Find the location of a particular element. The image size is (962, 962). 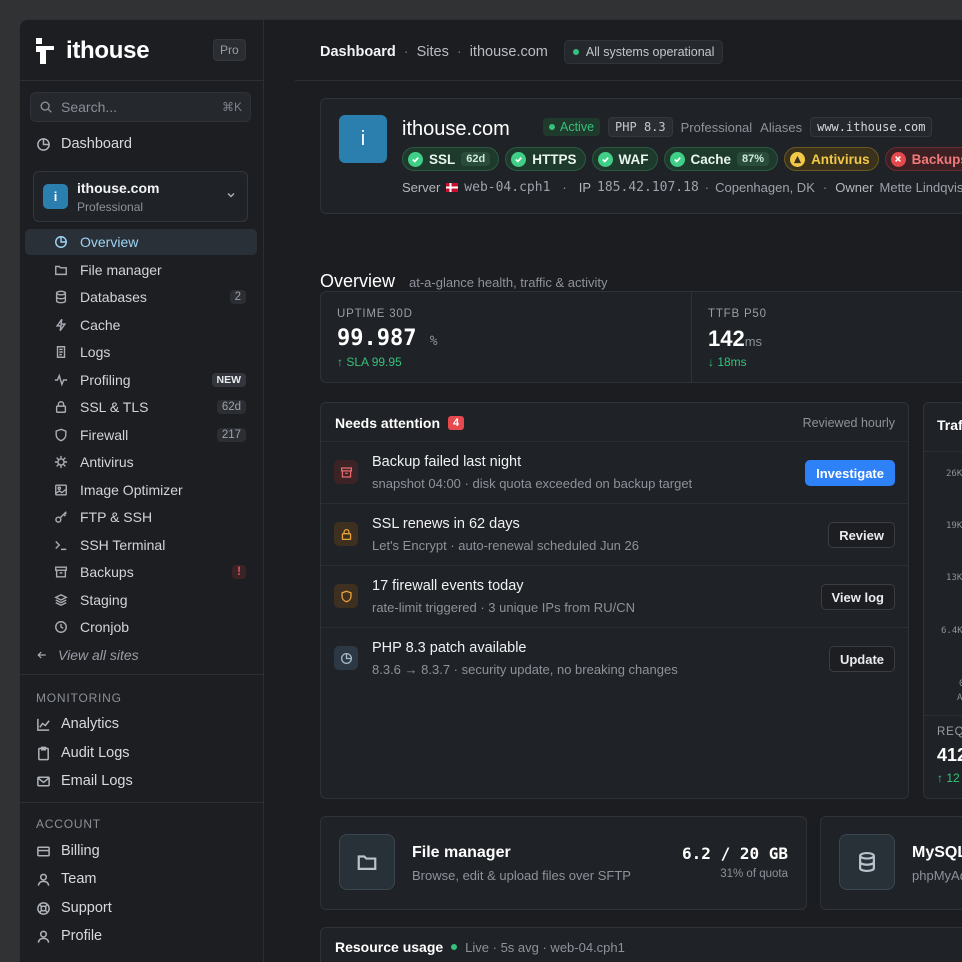

sidebar-item-profile: Profile is located at coordinates (69, 936).